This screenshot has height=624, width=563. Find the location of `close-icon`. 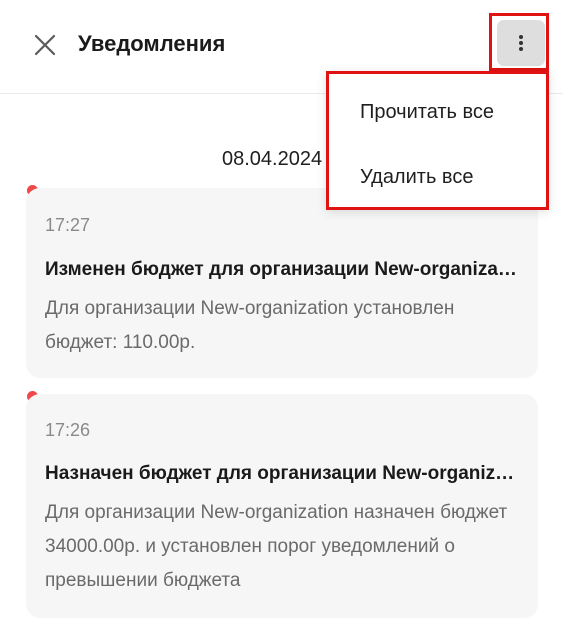

close-icon is located at coordinates (45, 45).